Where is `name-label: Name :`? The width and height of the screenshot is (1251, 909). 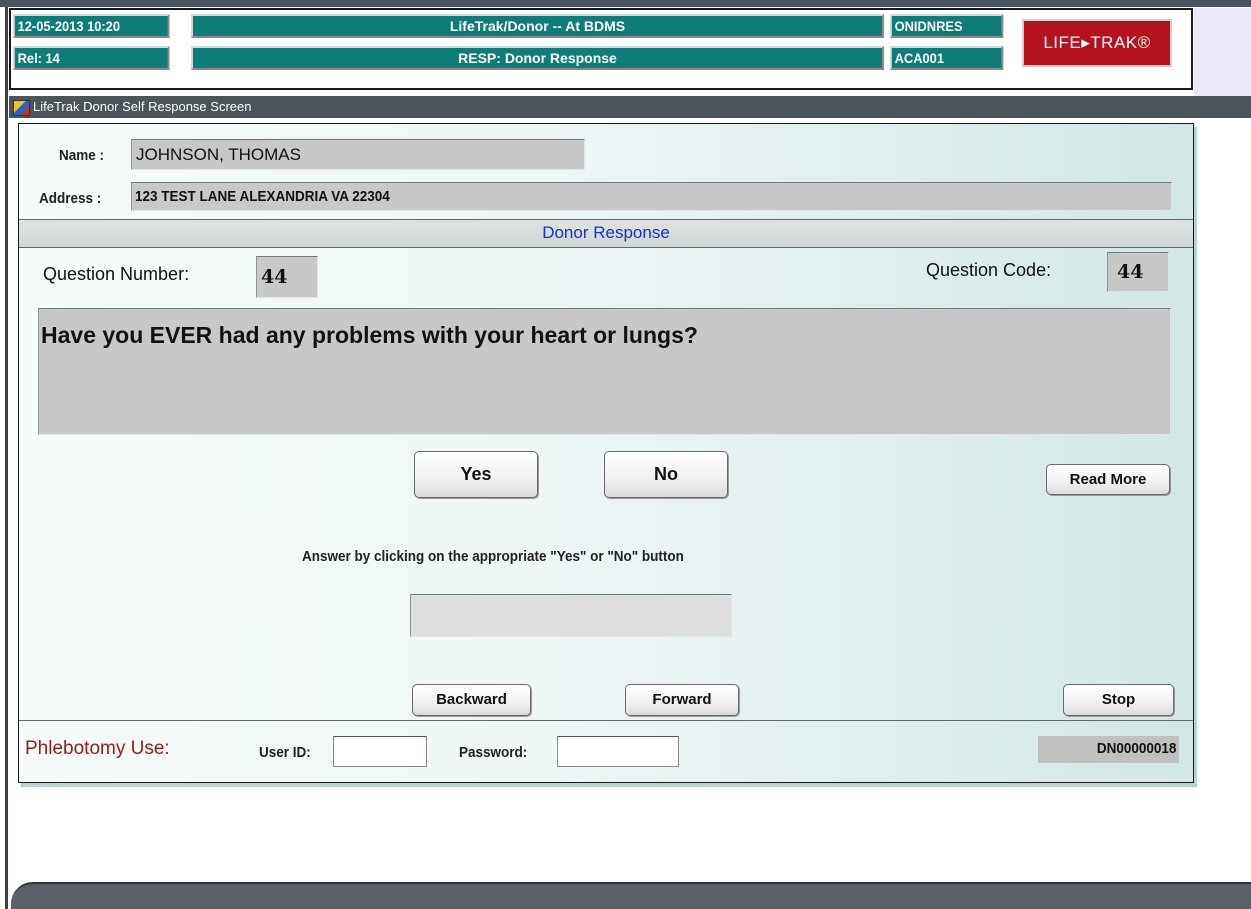 name-label: Name : is located at coordinates (82, 155).